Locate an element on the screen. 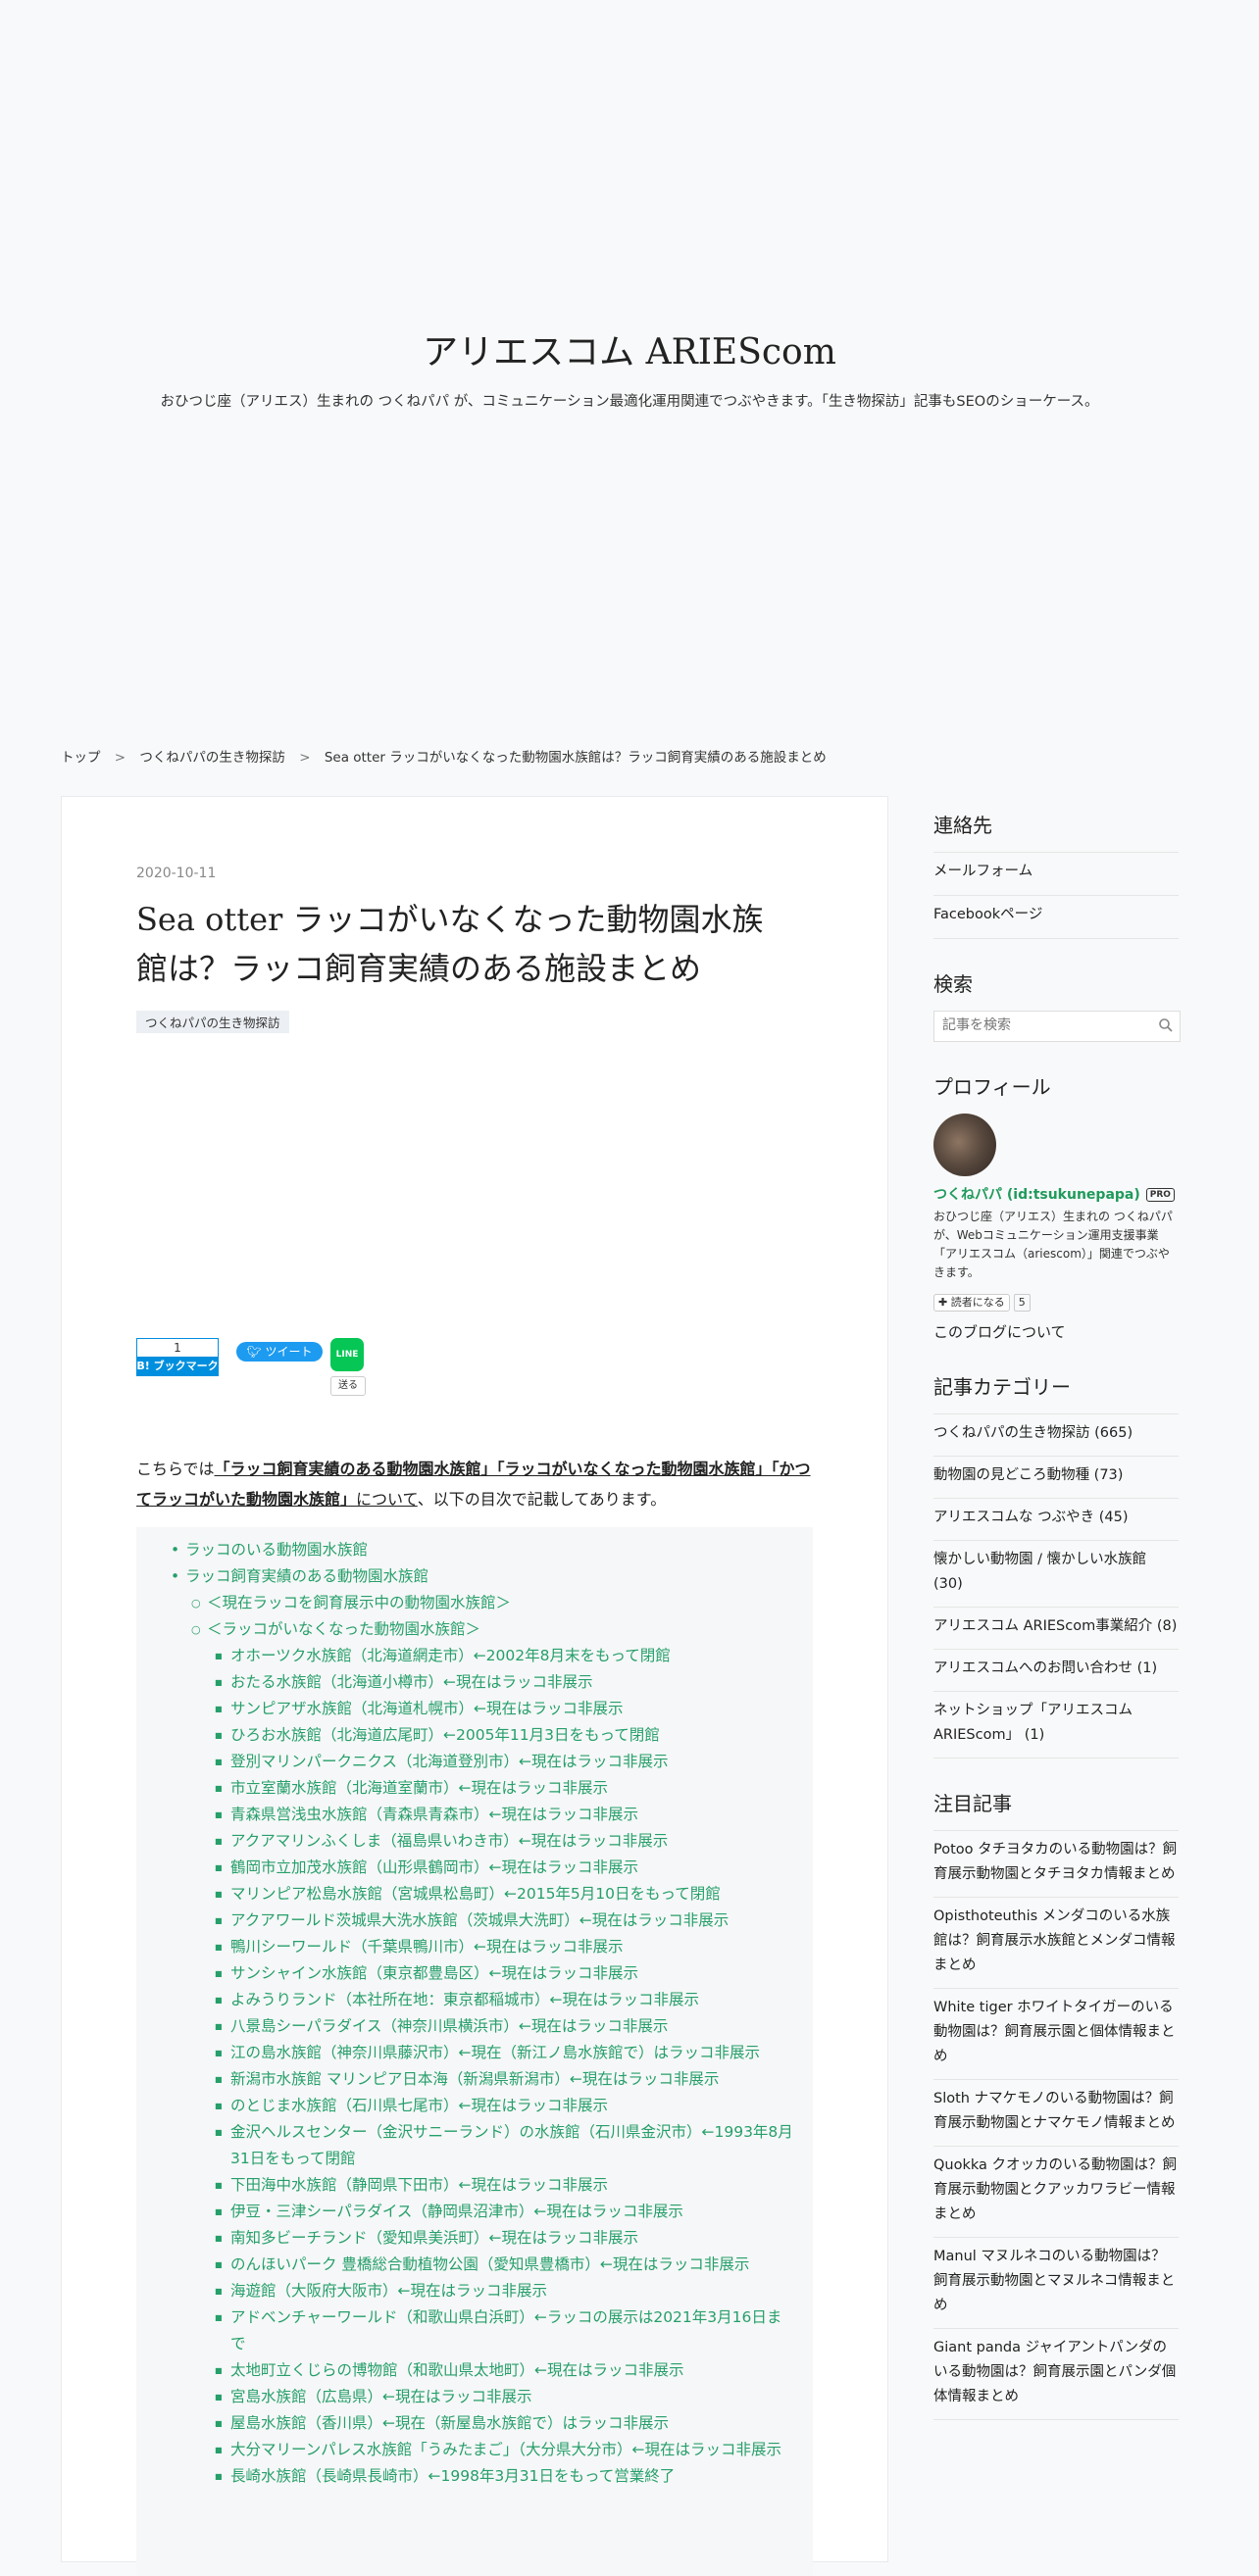 This screenshot has height=2576, width=1259. category-link: つくねパパの生き物探訪 (665) is located at coordinates (1056, 1435).